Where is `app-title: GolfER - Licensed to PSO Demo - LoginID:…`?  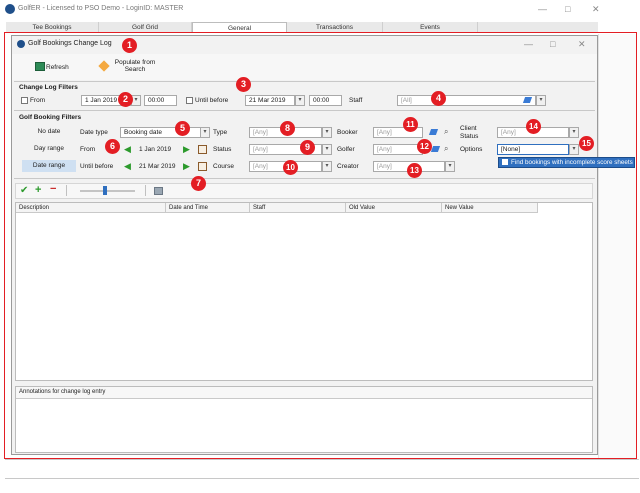 app-title: GolfER - Licensed to PSO Demo - LoginID:… is located at coordinates (101, 8).